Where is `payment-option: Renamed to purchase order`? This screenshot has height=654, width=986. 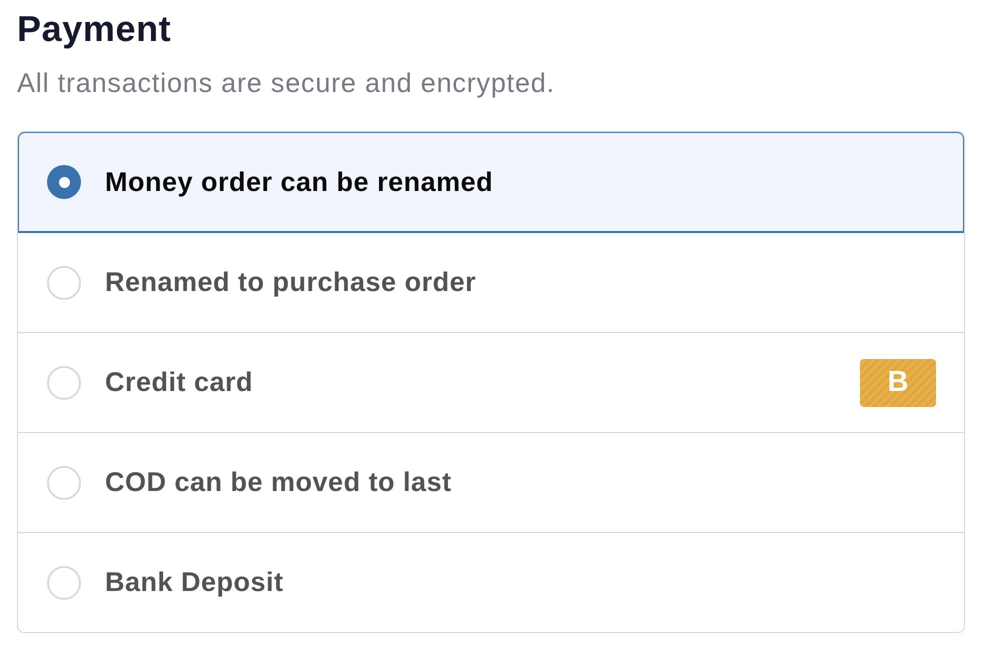 payment-option: Renamed to purchase order is located at coordinates (491, 282).